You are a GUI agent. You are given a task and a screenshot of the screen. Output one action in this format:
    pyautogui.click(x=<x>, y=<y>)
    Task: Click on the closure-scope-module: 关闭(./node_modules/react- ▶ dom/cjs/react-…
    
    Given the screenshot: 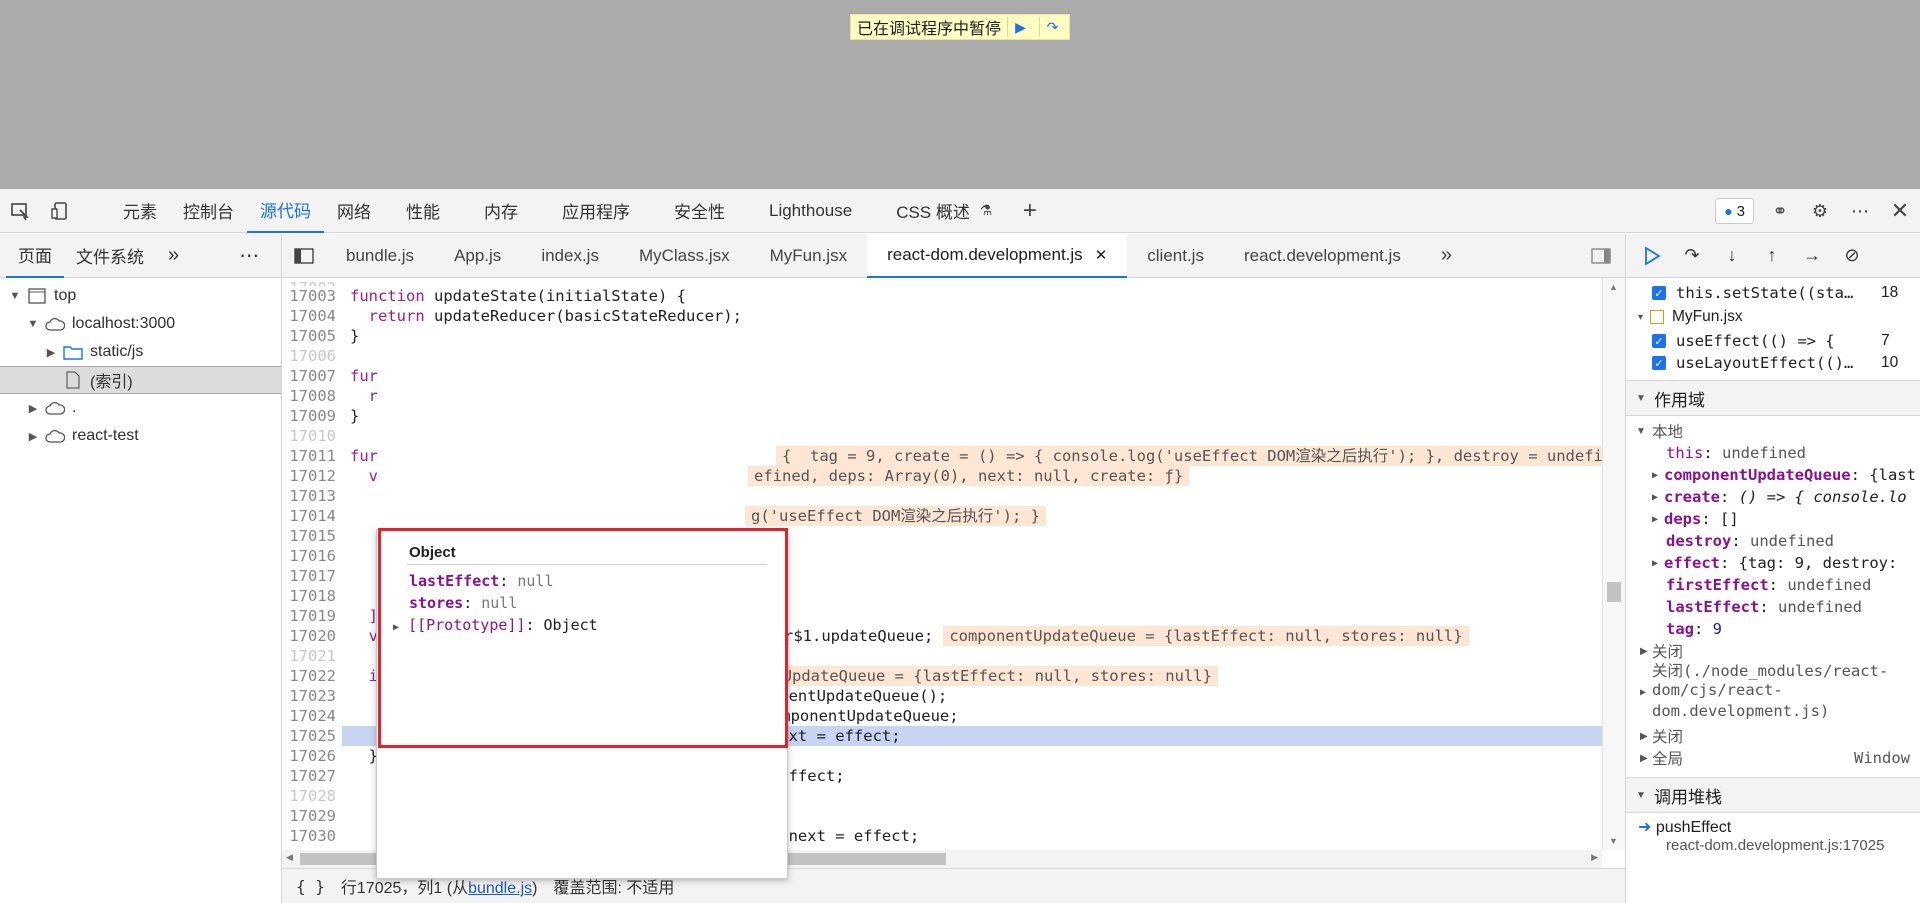 What is the action you would take?
    pyautogui.click(x=1773, y=691)
    